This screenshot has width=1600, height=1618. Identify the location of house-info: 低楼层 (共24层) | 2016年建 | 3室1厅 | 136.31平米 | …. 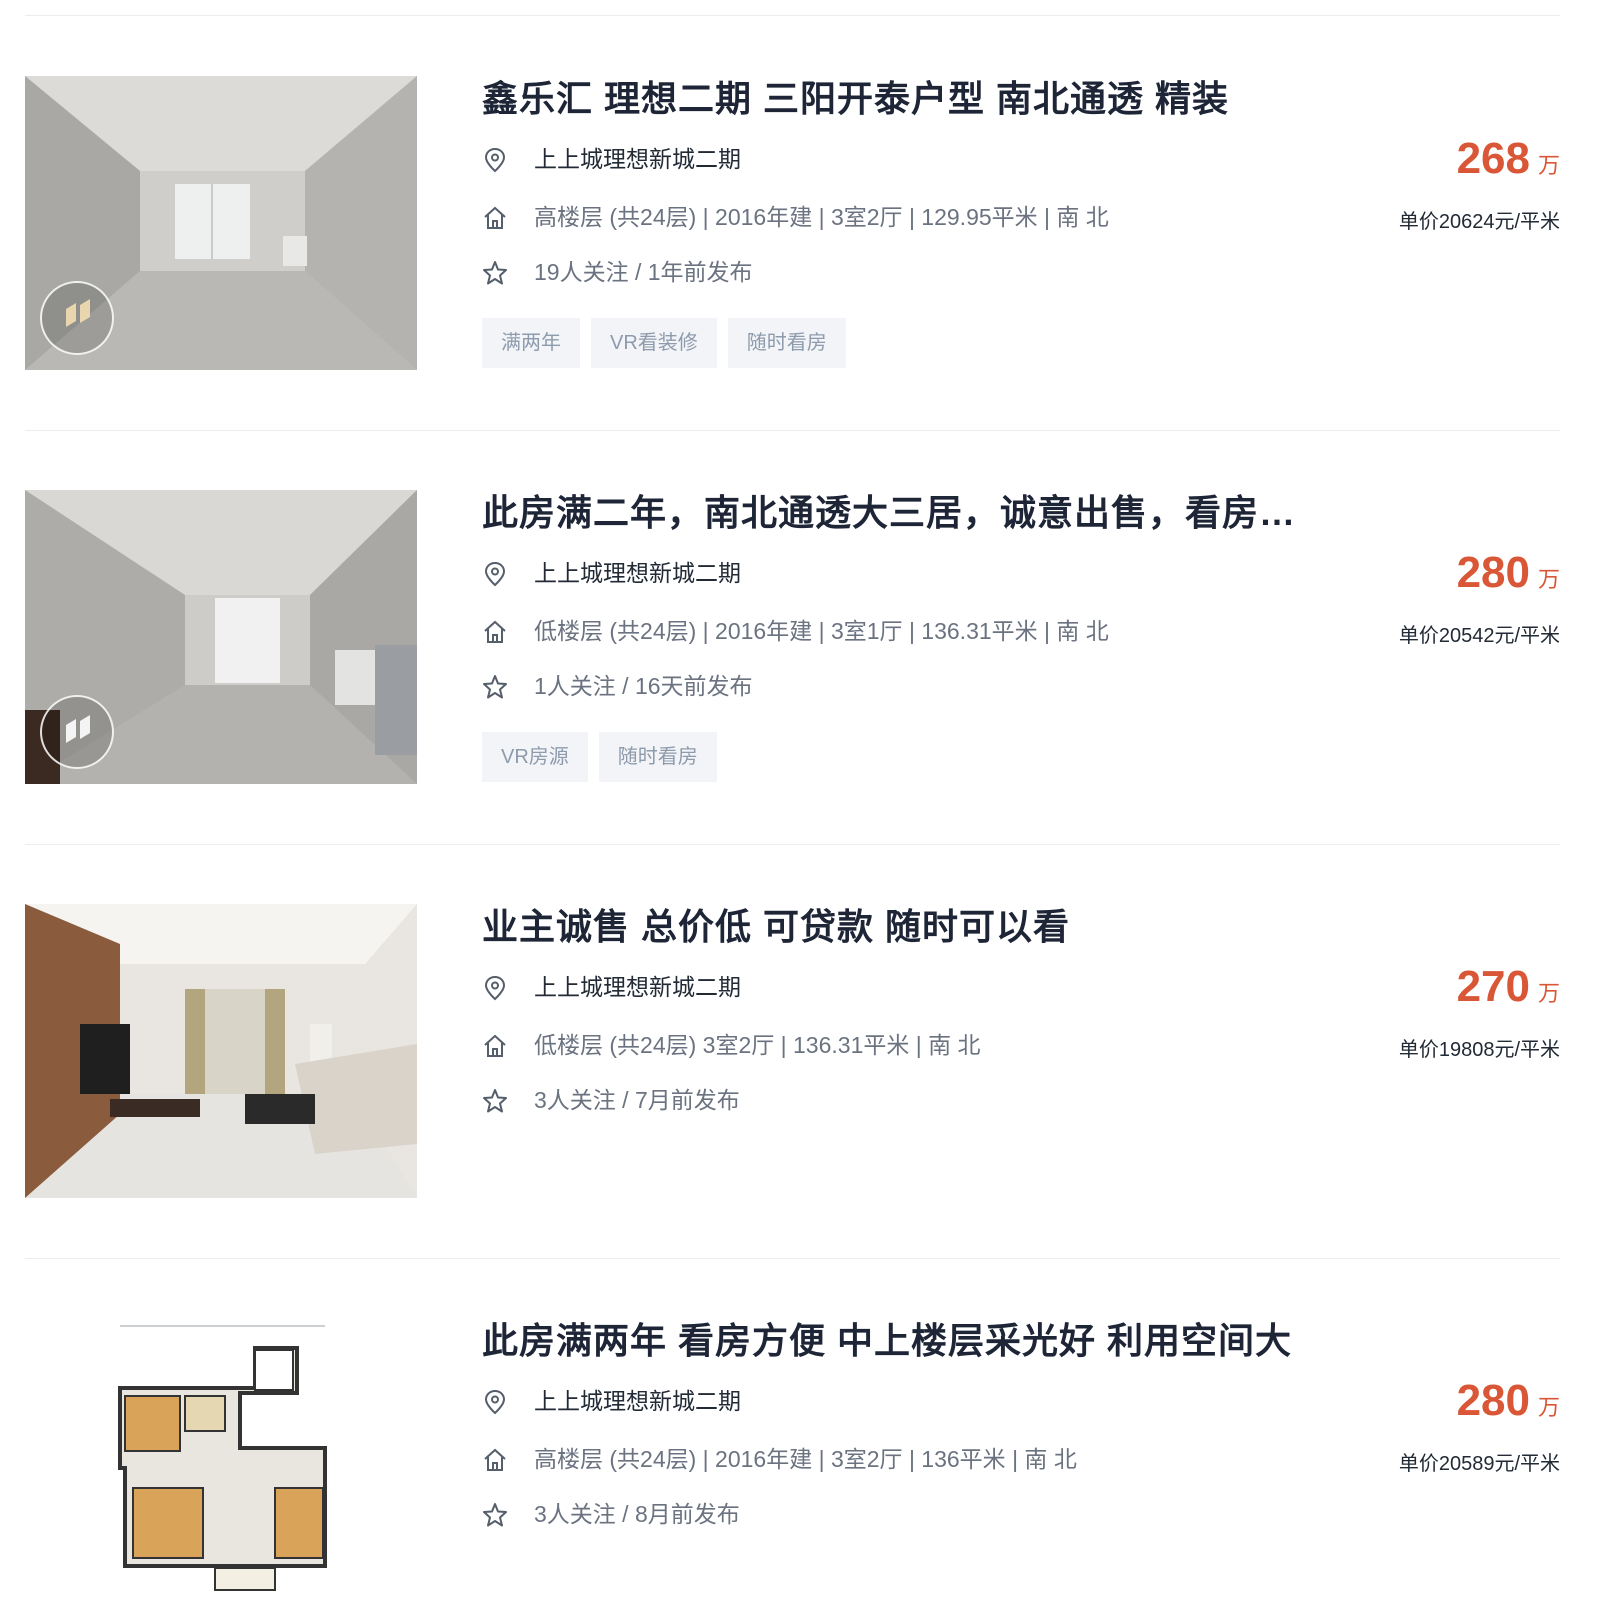
(821, 631).